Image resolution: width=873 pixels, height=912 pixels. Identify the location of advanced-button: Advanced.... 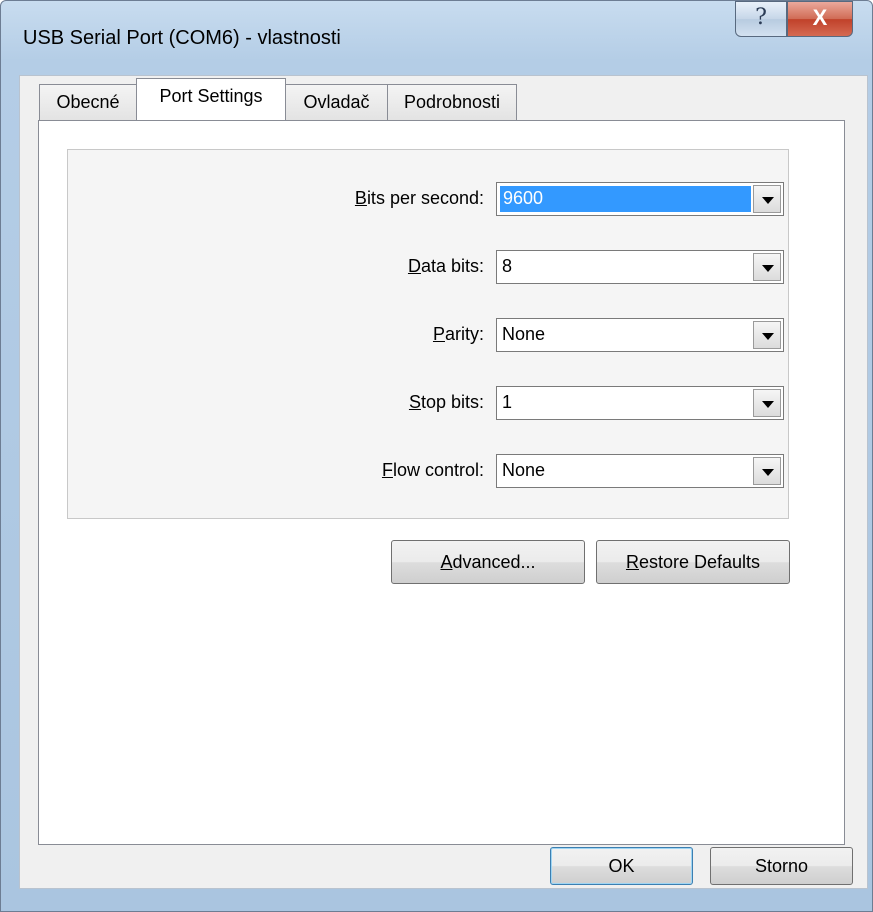
(488, 562).